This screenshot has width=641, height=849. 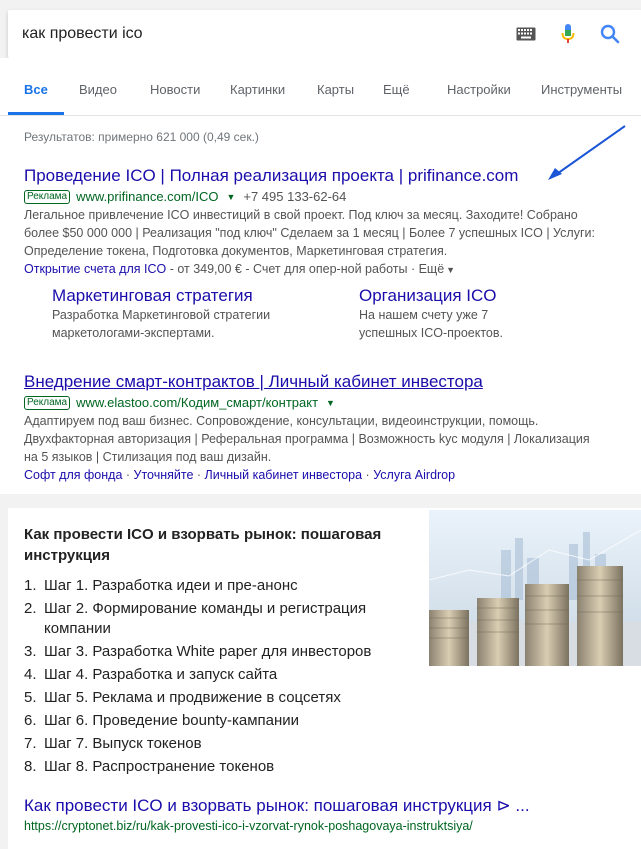 I want to click on ad2-link-soft: Софт для фонда, so click(x=73, y=475).